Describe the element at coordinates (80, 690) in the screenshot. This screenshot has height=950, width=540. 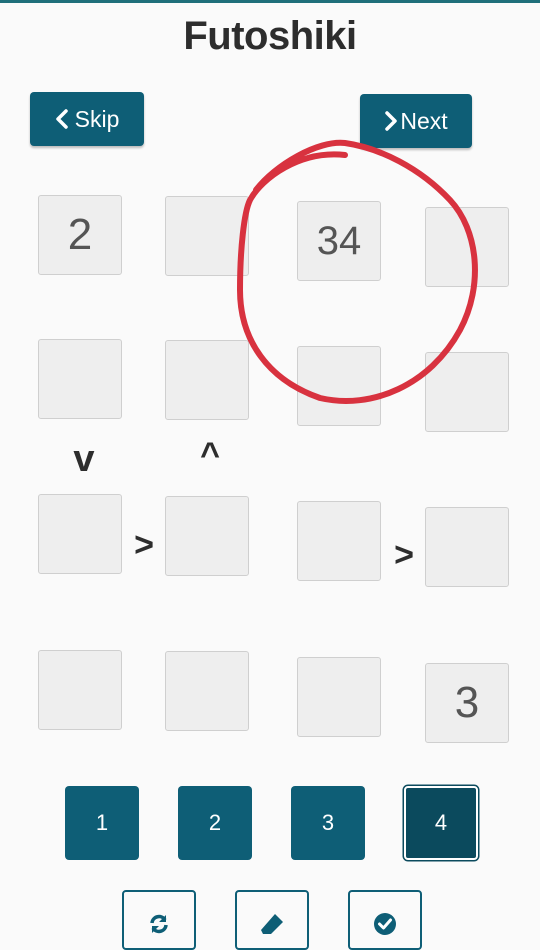
I see `grid-cell-r3-c0` at that location.